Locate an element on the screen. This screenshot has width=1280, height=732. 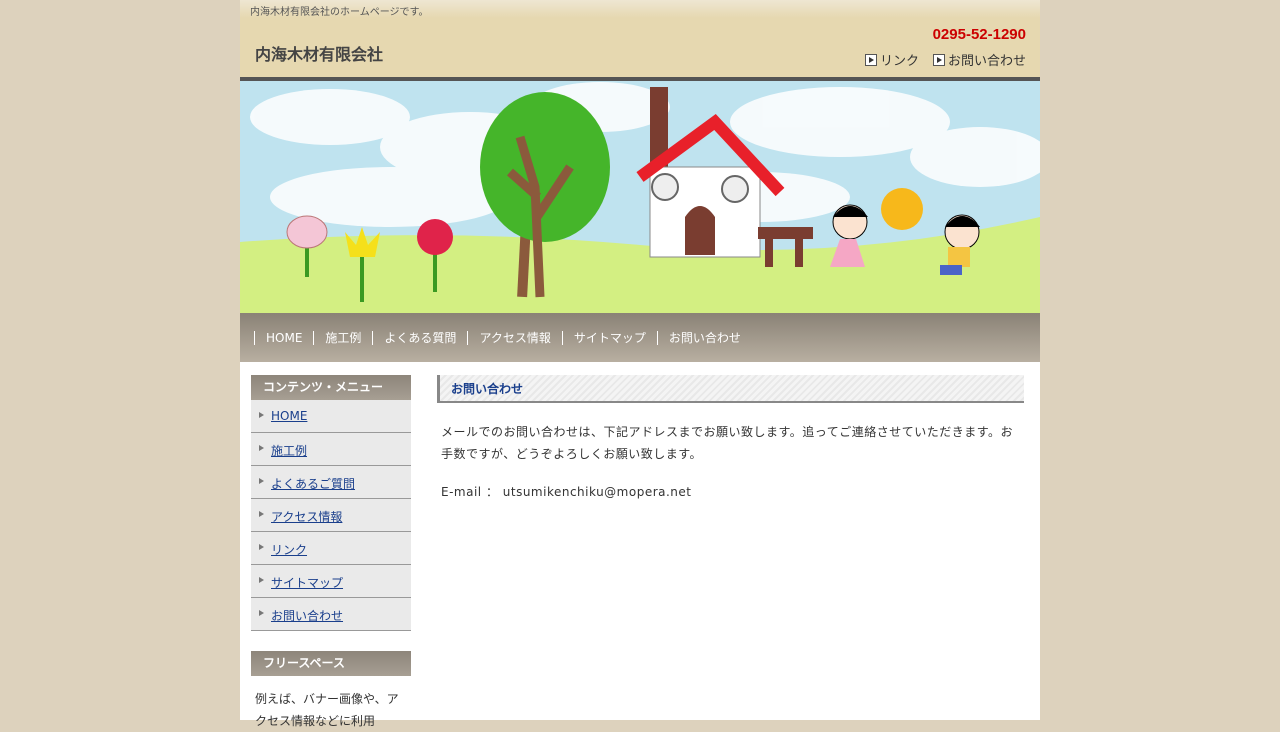
header-link-links: リンク is located at coordinates (891, 59).